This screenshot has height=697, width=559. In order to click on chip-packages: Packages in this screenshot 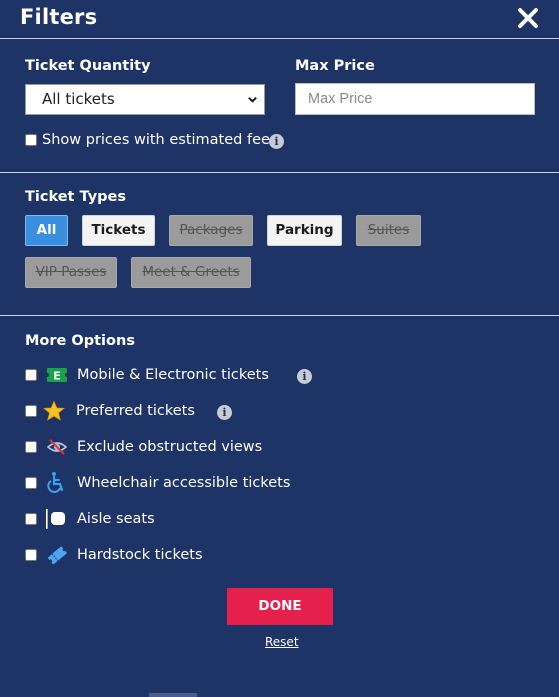, I will do `click(211, 230)`.